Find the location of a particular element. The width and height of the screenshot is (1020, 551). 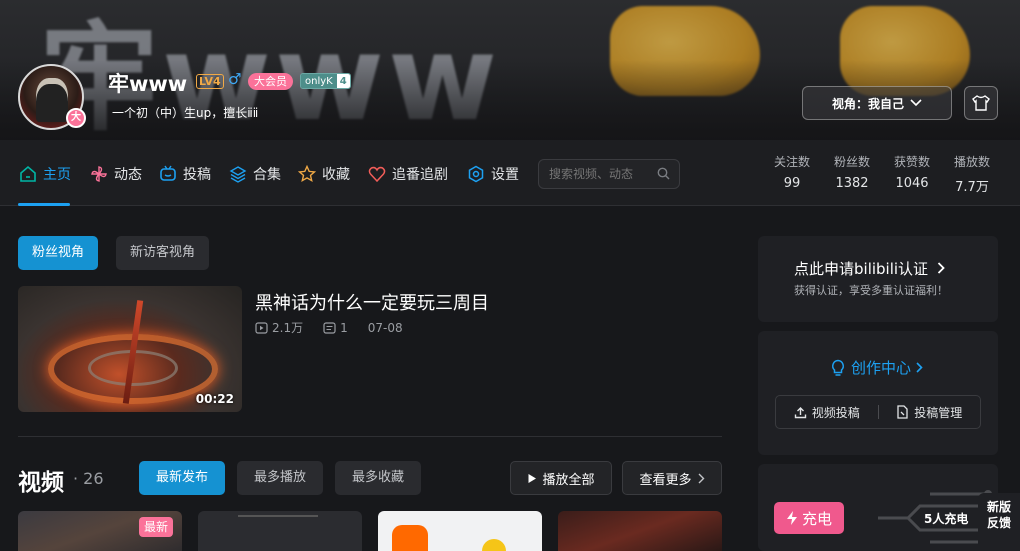

video-duration: 00:22 is located at coordinates (214, 399).